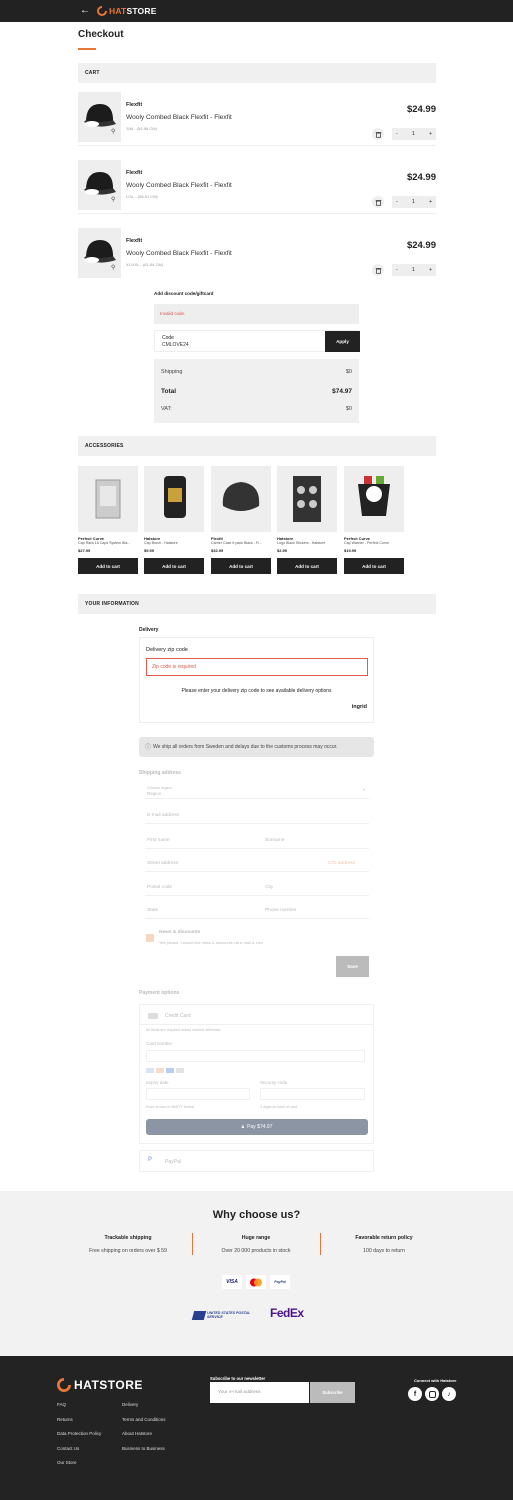  I want to click on subscribe-button: Subscribe, so click(332, 1392).